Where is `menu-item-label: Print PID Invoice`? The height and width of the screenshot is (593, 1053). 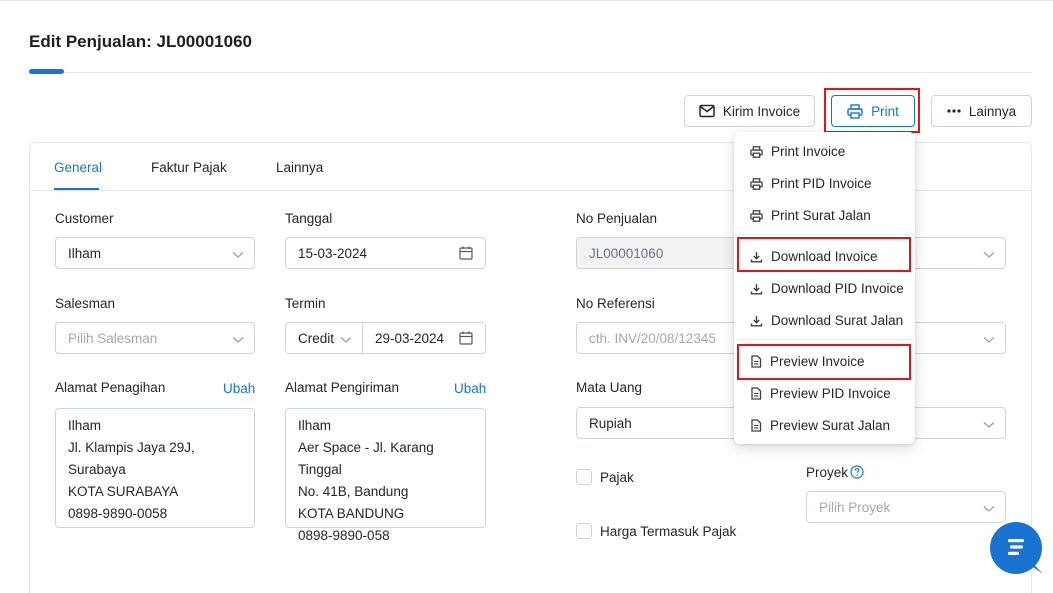
menu-item-label: Print PID Invoice is located at coordinates (821, 183).